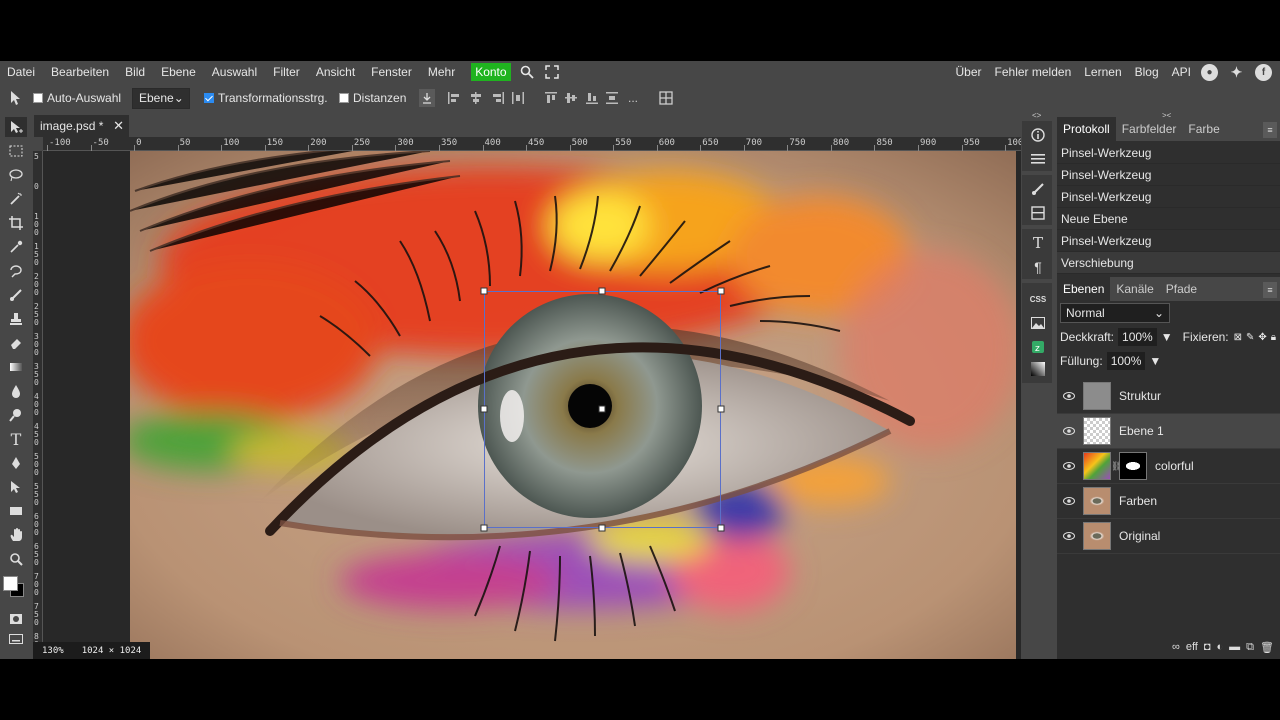 The width and height of the screenshot is (1280, 720). I want to click on close-icon: ✕, so click(118, 126).